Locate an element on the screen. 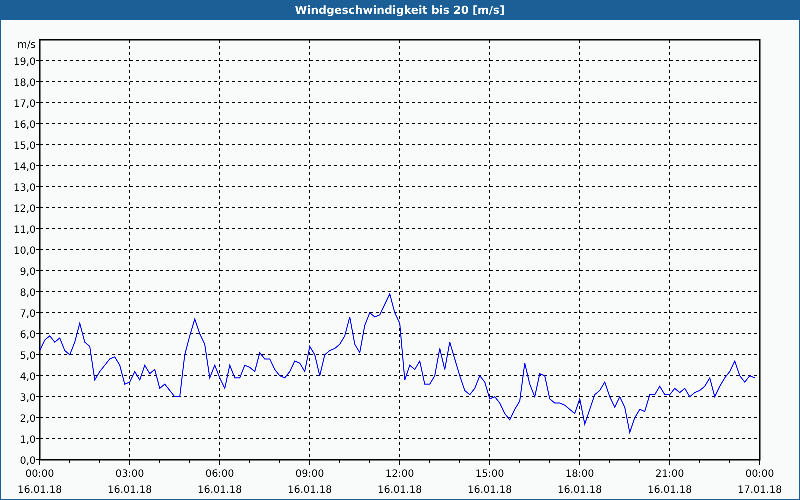  y-tick-label: 1,0 is located at coordinates (28, 440).